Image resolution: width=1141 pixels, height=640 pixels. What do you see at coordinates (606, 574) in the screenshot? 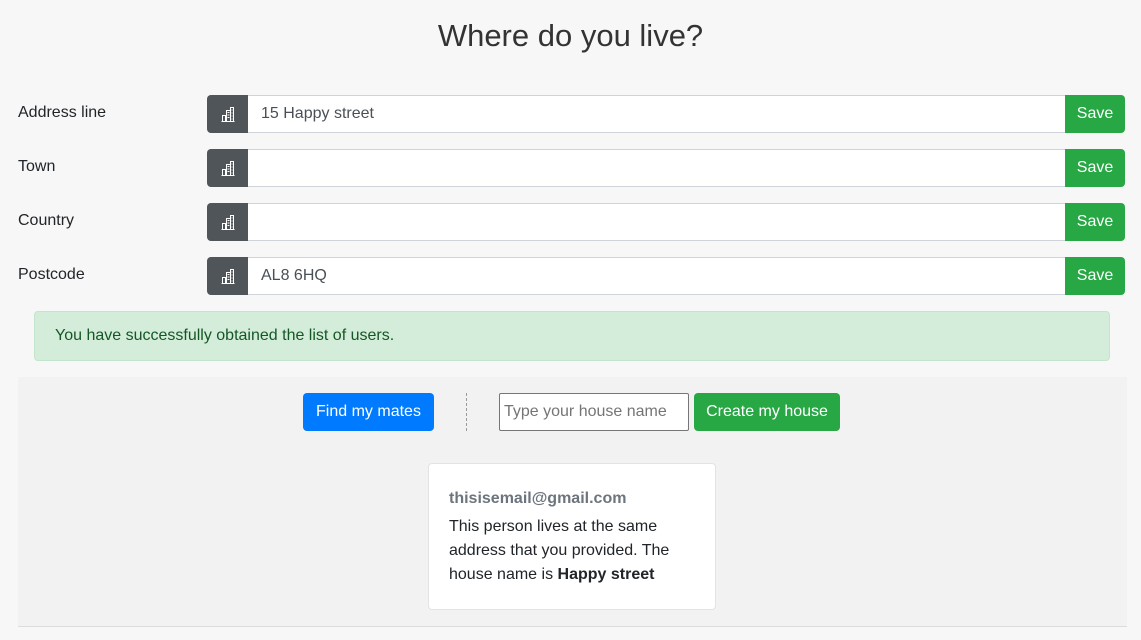
I see `mate-house-name: Happy street` at bounding box center [606, 574].